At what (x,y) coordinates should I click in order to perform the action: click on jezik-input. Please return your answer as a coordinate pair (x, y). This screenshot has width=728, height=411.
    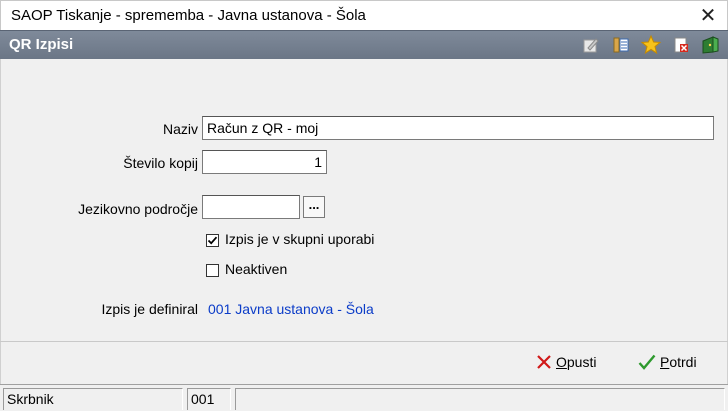
    Looking at the image, I should click on (251, 207).